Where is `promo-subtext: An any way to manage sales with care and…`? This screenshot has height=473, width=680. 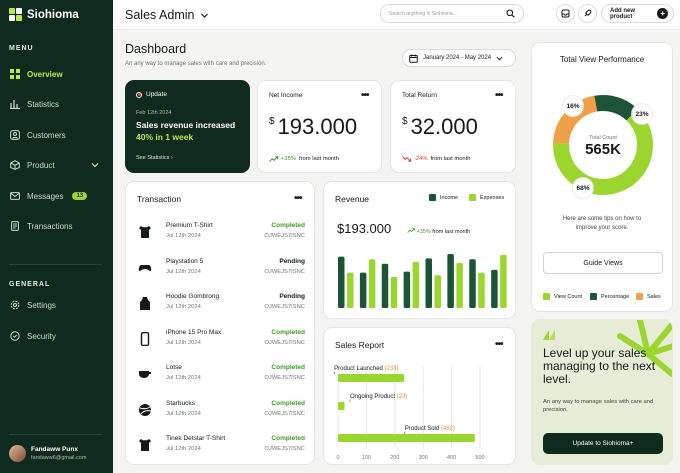 promo-subtext: An any way to manage sales with care and… is located at coordinates (598, 406).